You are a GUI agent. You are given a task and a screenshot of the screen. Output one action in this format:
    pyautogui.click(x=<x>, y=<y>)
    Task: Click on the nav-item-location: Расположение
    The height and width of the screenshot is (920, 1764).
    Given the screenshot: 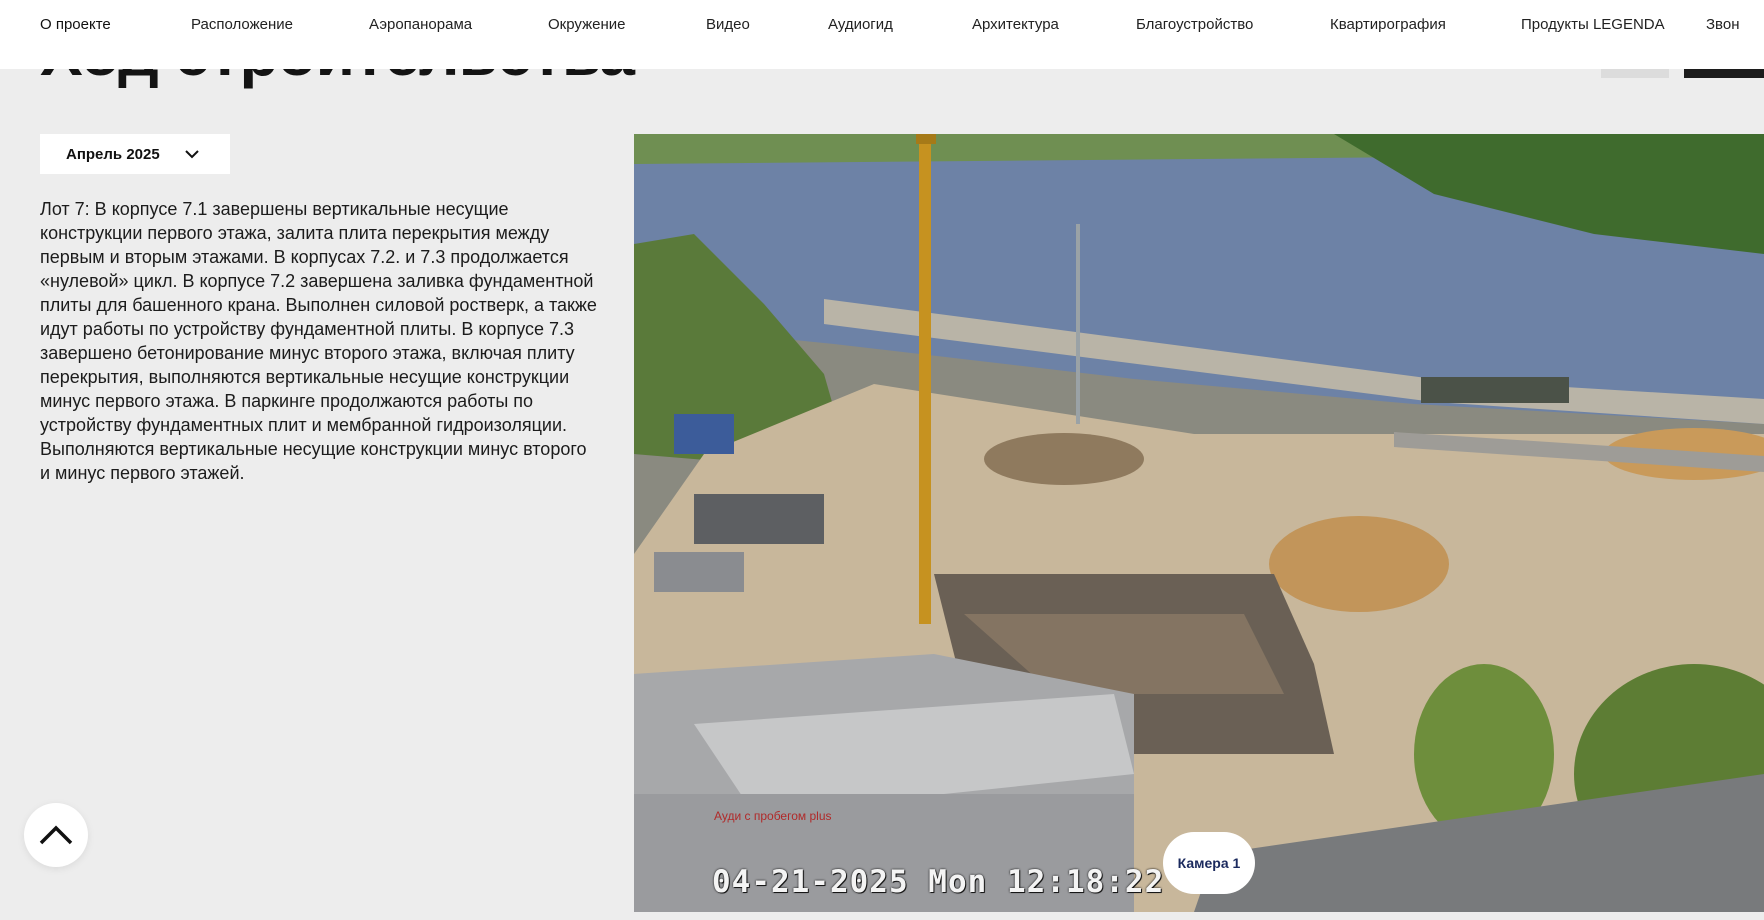 What is the action you would take?
    pyautogui.click(x=242, y=25)
    